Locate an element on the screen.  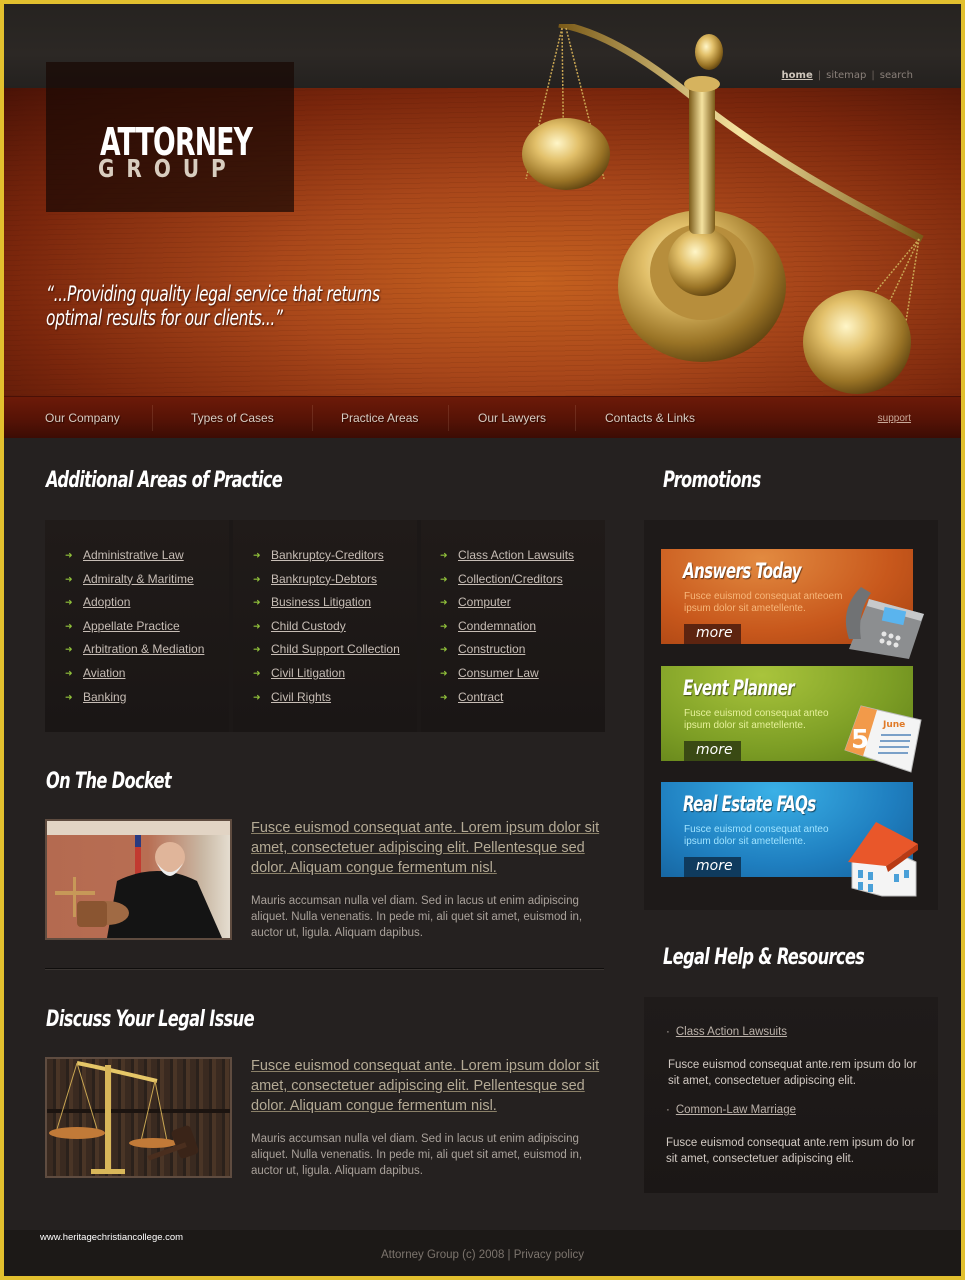
house-icon is located at coordinates (883, 859).